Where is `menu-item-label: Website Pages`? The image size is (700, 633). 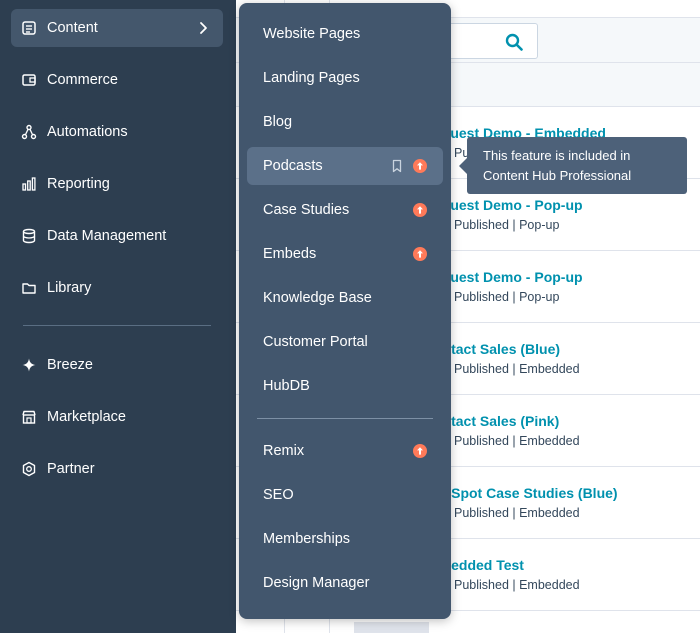
menu-item-label: Website Pages is located at coordinates (312, 34).